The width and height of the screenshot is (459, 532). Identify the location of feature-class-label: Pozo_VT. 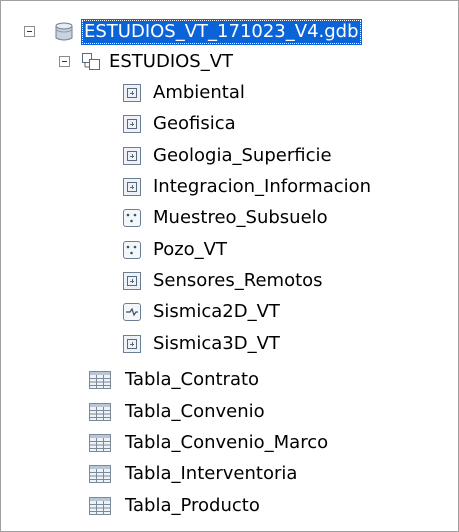
(190, 250).